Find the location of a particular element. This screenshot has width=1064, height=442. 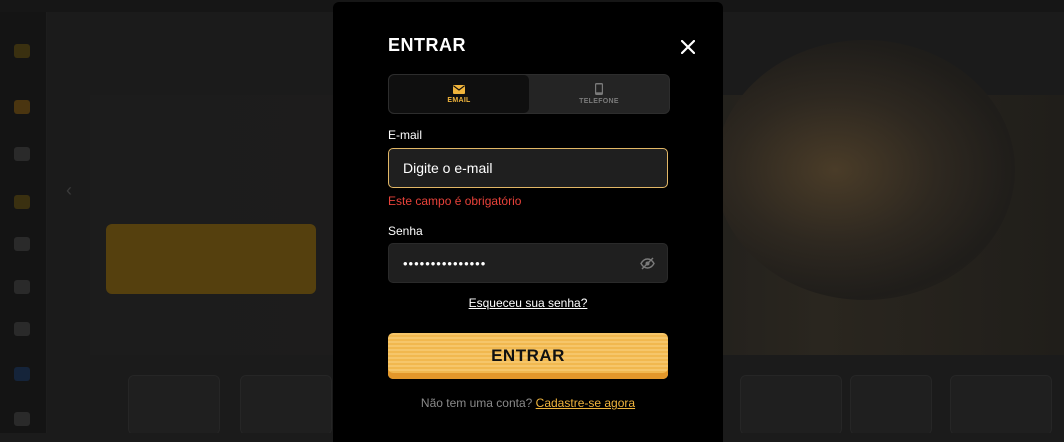

envelope-icon is located at coordinates (459, 89).